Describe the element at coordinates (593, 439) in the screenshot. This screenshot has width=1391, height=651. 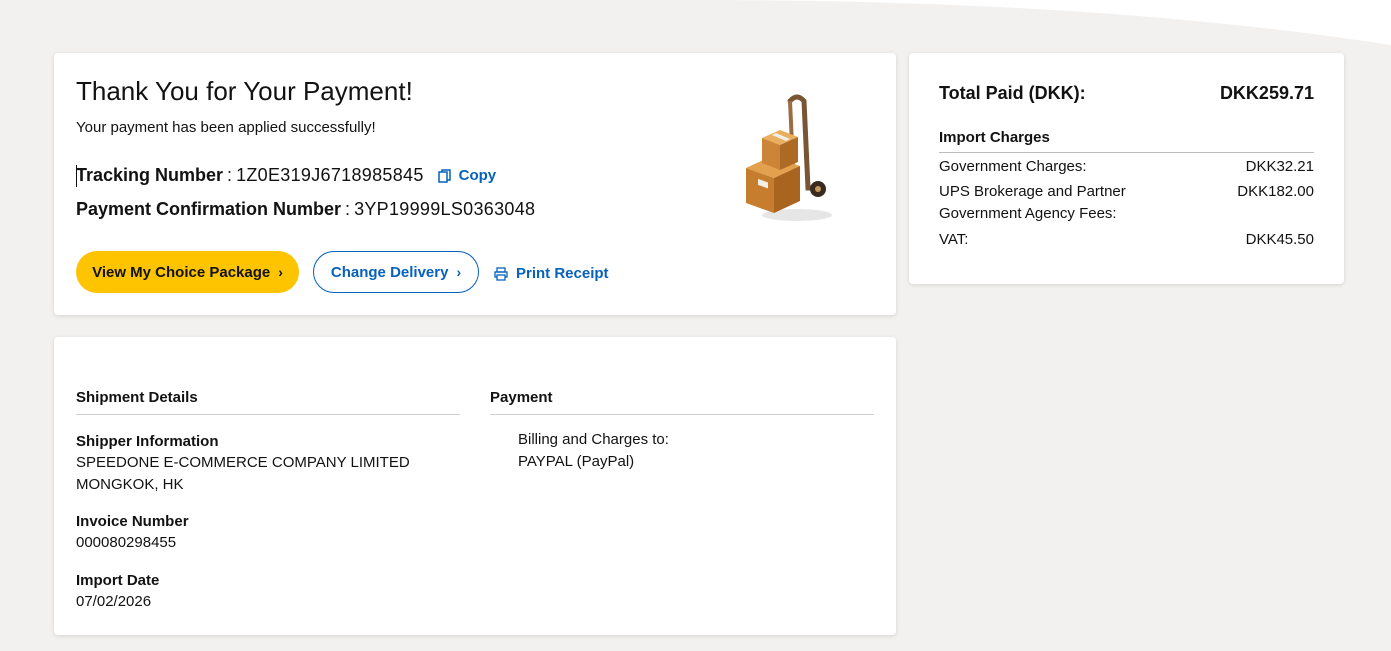
I see `billing-label: Billing and Charges to:` at that location.